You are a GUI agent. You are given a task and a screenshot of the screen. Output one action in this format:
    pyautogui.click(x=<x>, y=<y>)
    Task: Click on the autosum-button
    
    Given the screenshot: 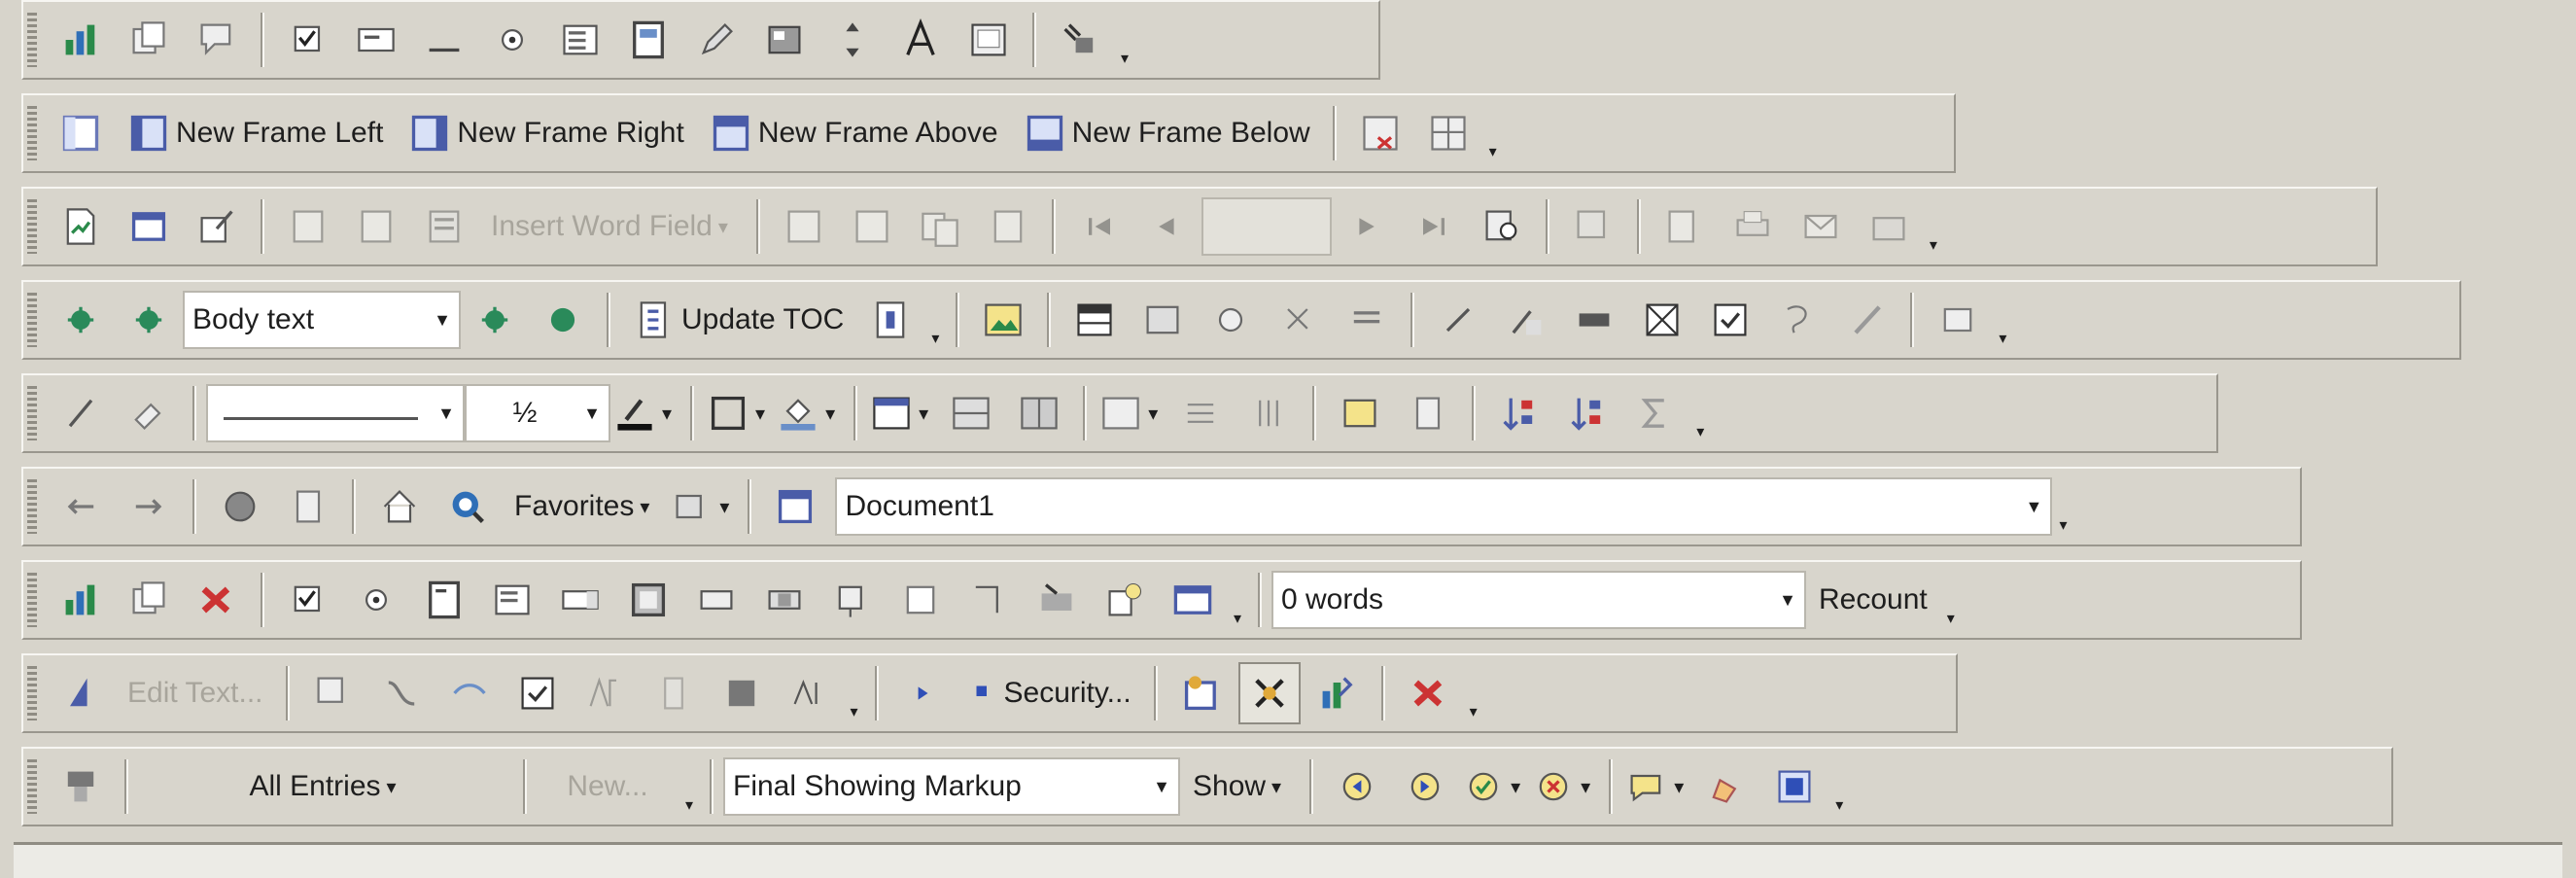 What is the action you would take?
    pyautogui.click(x=1655, y=413)
    